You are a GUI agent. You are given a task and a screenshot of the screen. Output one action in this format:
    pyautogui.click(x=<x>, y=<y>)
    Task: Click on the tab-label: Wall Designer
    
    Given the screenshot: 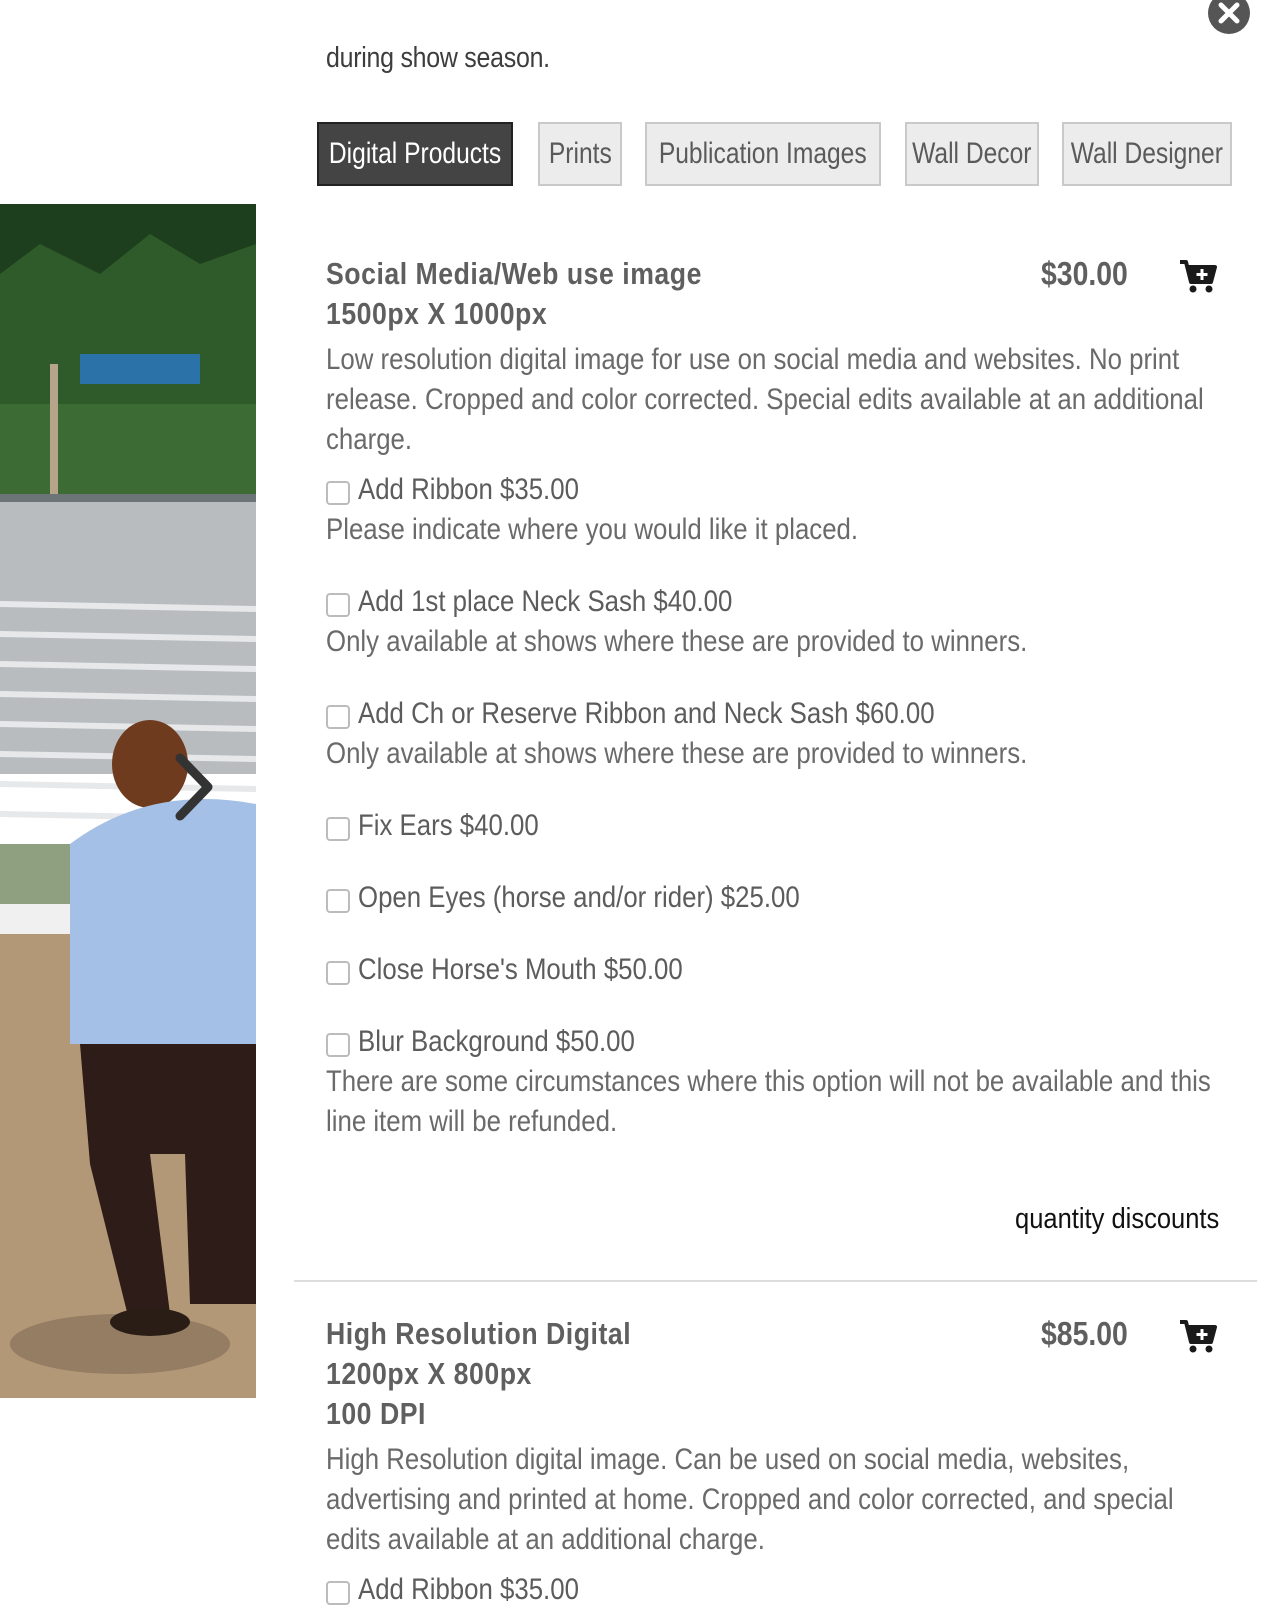 What is the action you would take?
    pyautogui.click(x=1147, y=153)
    